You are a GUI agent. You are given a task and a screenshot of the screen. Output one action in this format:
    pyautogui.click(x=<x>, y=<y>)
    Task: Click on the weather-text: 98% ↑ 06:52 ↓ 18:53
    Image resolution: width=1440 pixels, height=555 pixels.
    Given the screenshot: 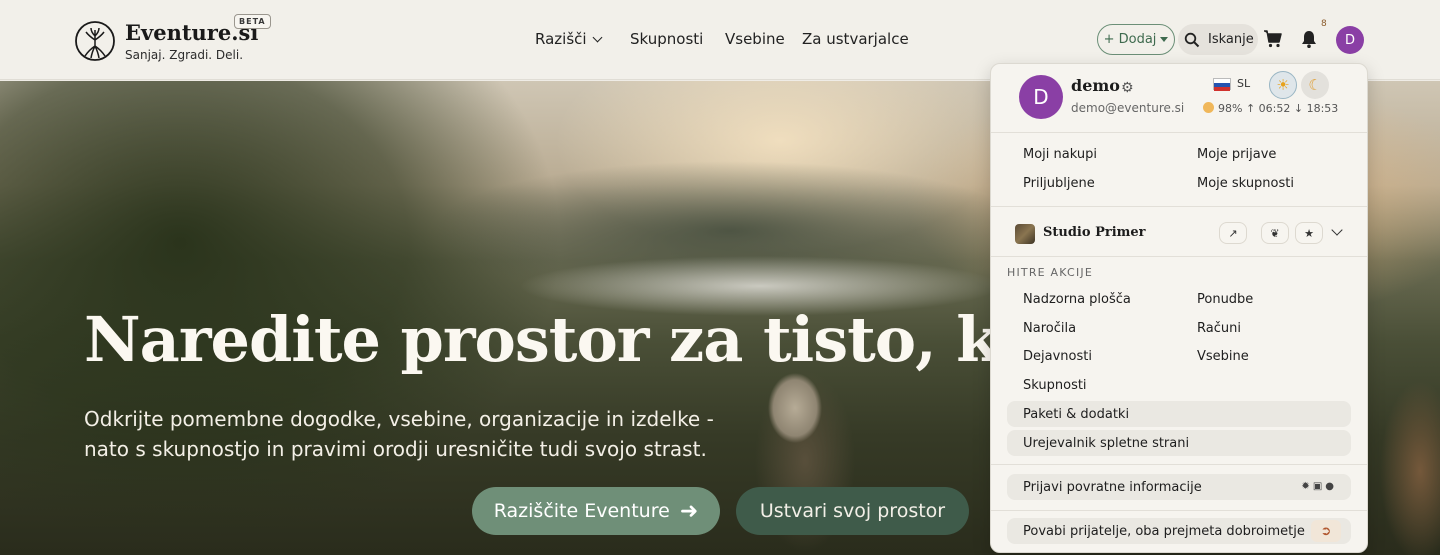 What is the action you would take?
    pyautogui.click(x=1278, y=108)
    